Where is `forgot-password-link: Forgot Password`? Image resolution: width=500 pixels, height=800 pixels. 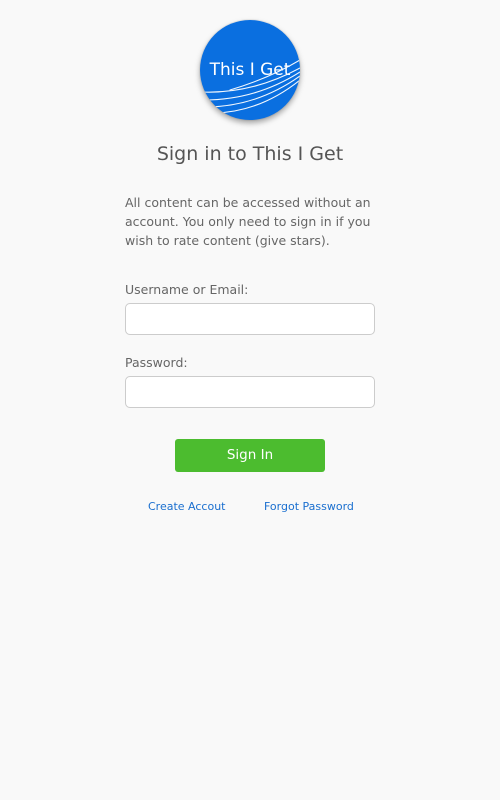 forgot-password-link: Forgot Password is located at coordinates (309, 507).